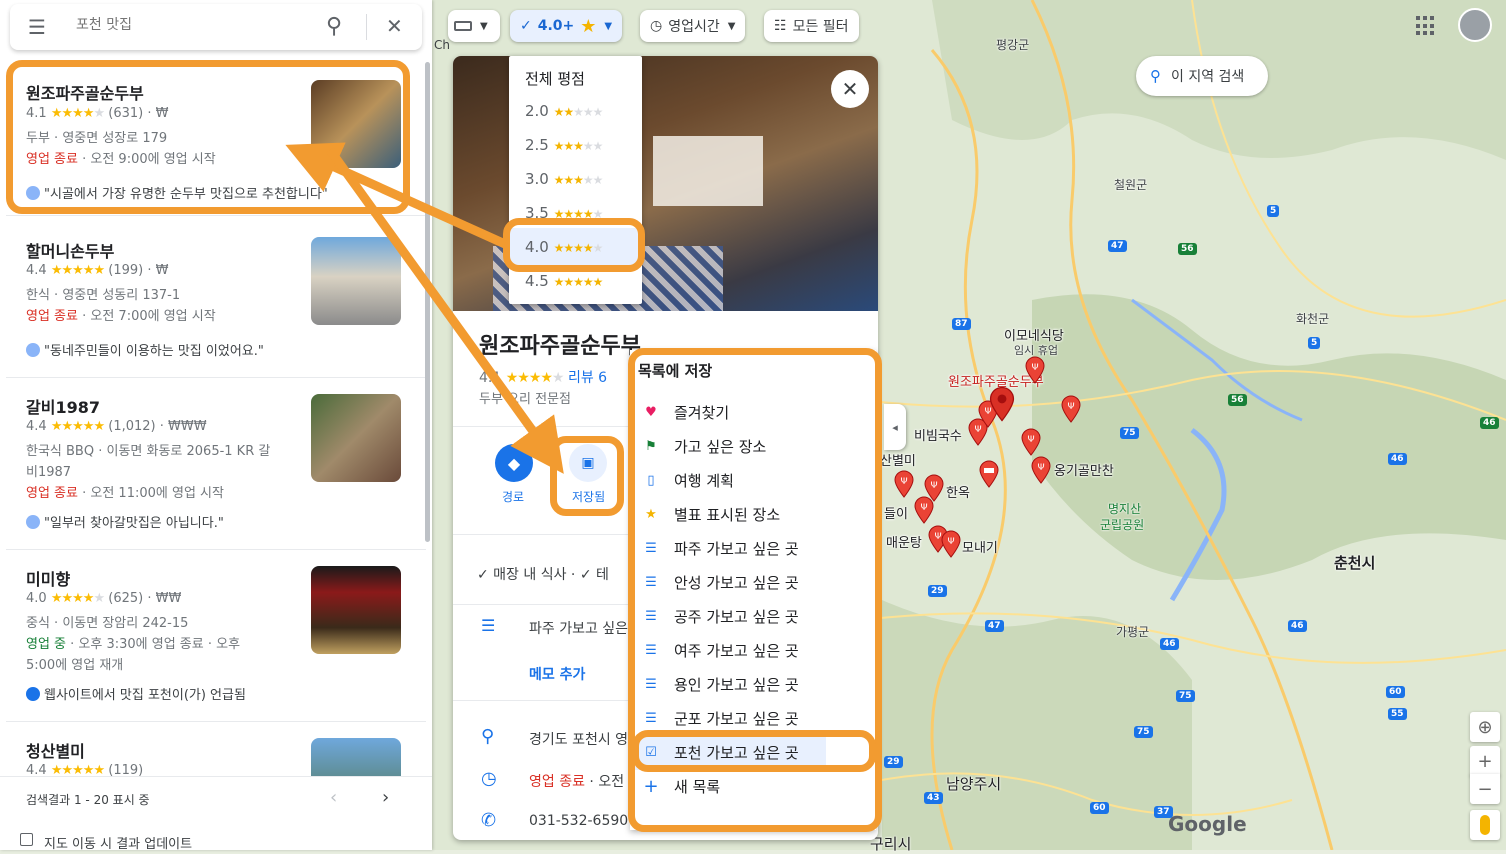 Image resolution: width=1506 pixels, height=854 pixels. What do you see at coordinates (104, 598) in the screenshot?
I see `result-rating: 4.0 ★★★★★ (625) · ₩₩` at bounding box center [104, 598].